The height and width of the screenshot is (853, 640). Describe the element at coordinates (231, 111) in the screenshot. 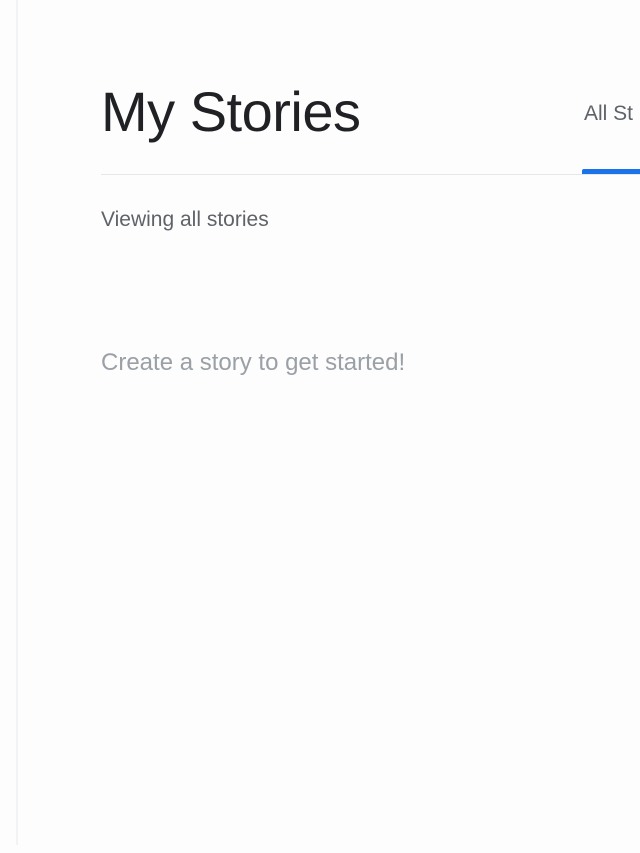

I see `page-title: My Stories` at that location.